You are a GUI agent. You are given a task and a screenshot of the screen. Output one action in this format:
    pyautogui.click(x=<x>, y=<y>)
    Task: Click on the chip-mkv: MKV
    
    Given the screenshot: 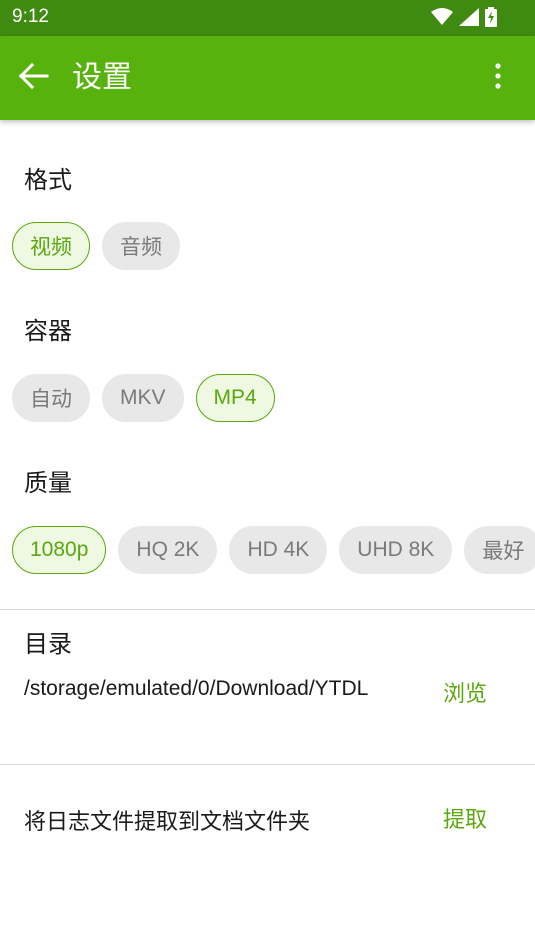 What is the action you would take?
    pyautogui.click(x=143, y=398)
    